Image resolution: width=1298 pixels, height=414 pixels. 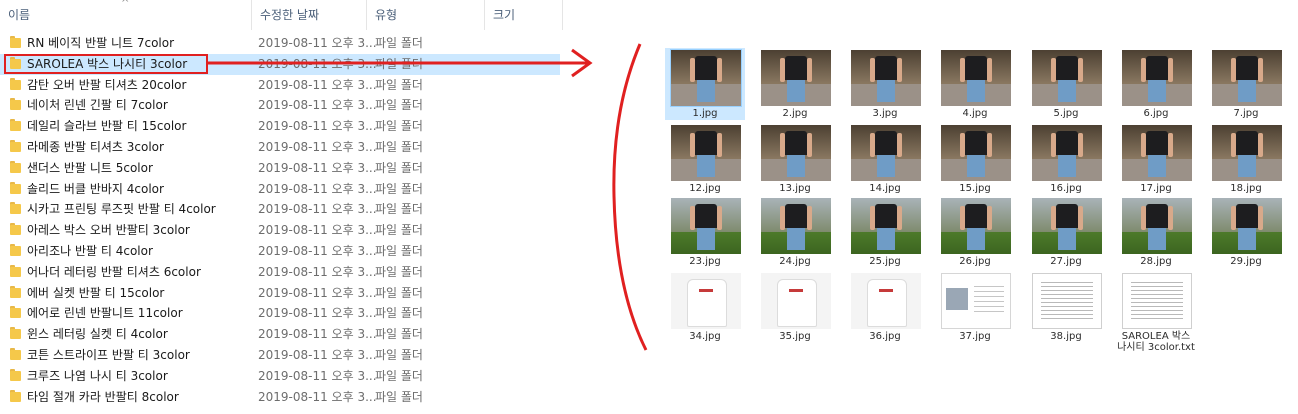 What do you see at coordinates (1156, 342) in the screenshot?
I see `thumbnail-caption: SAROLEA 박스 나시티 3color.txt` at bounding box center [1156, 342].